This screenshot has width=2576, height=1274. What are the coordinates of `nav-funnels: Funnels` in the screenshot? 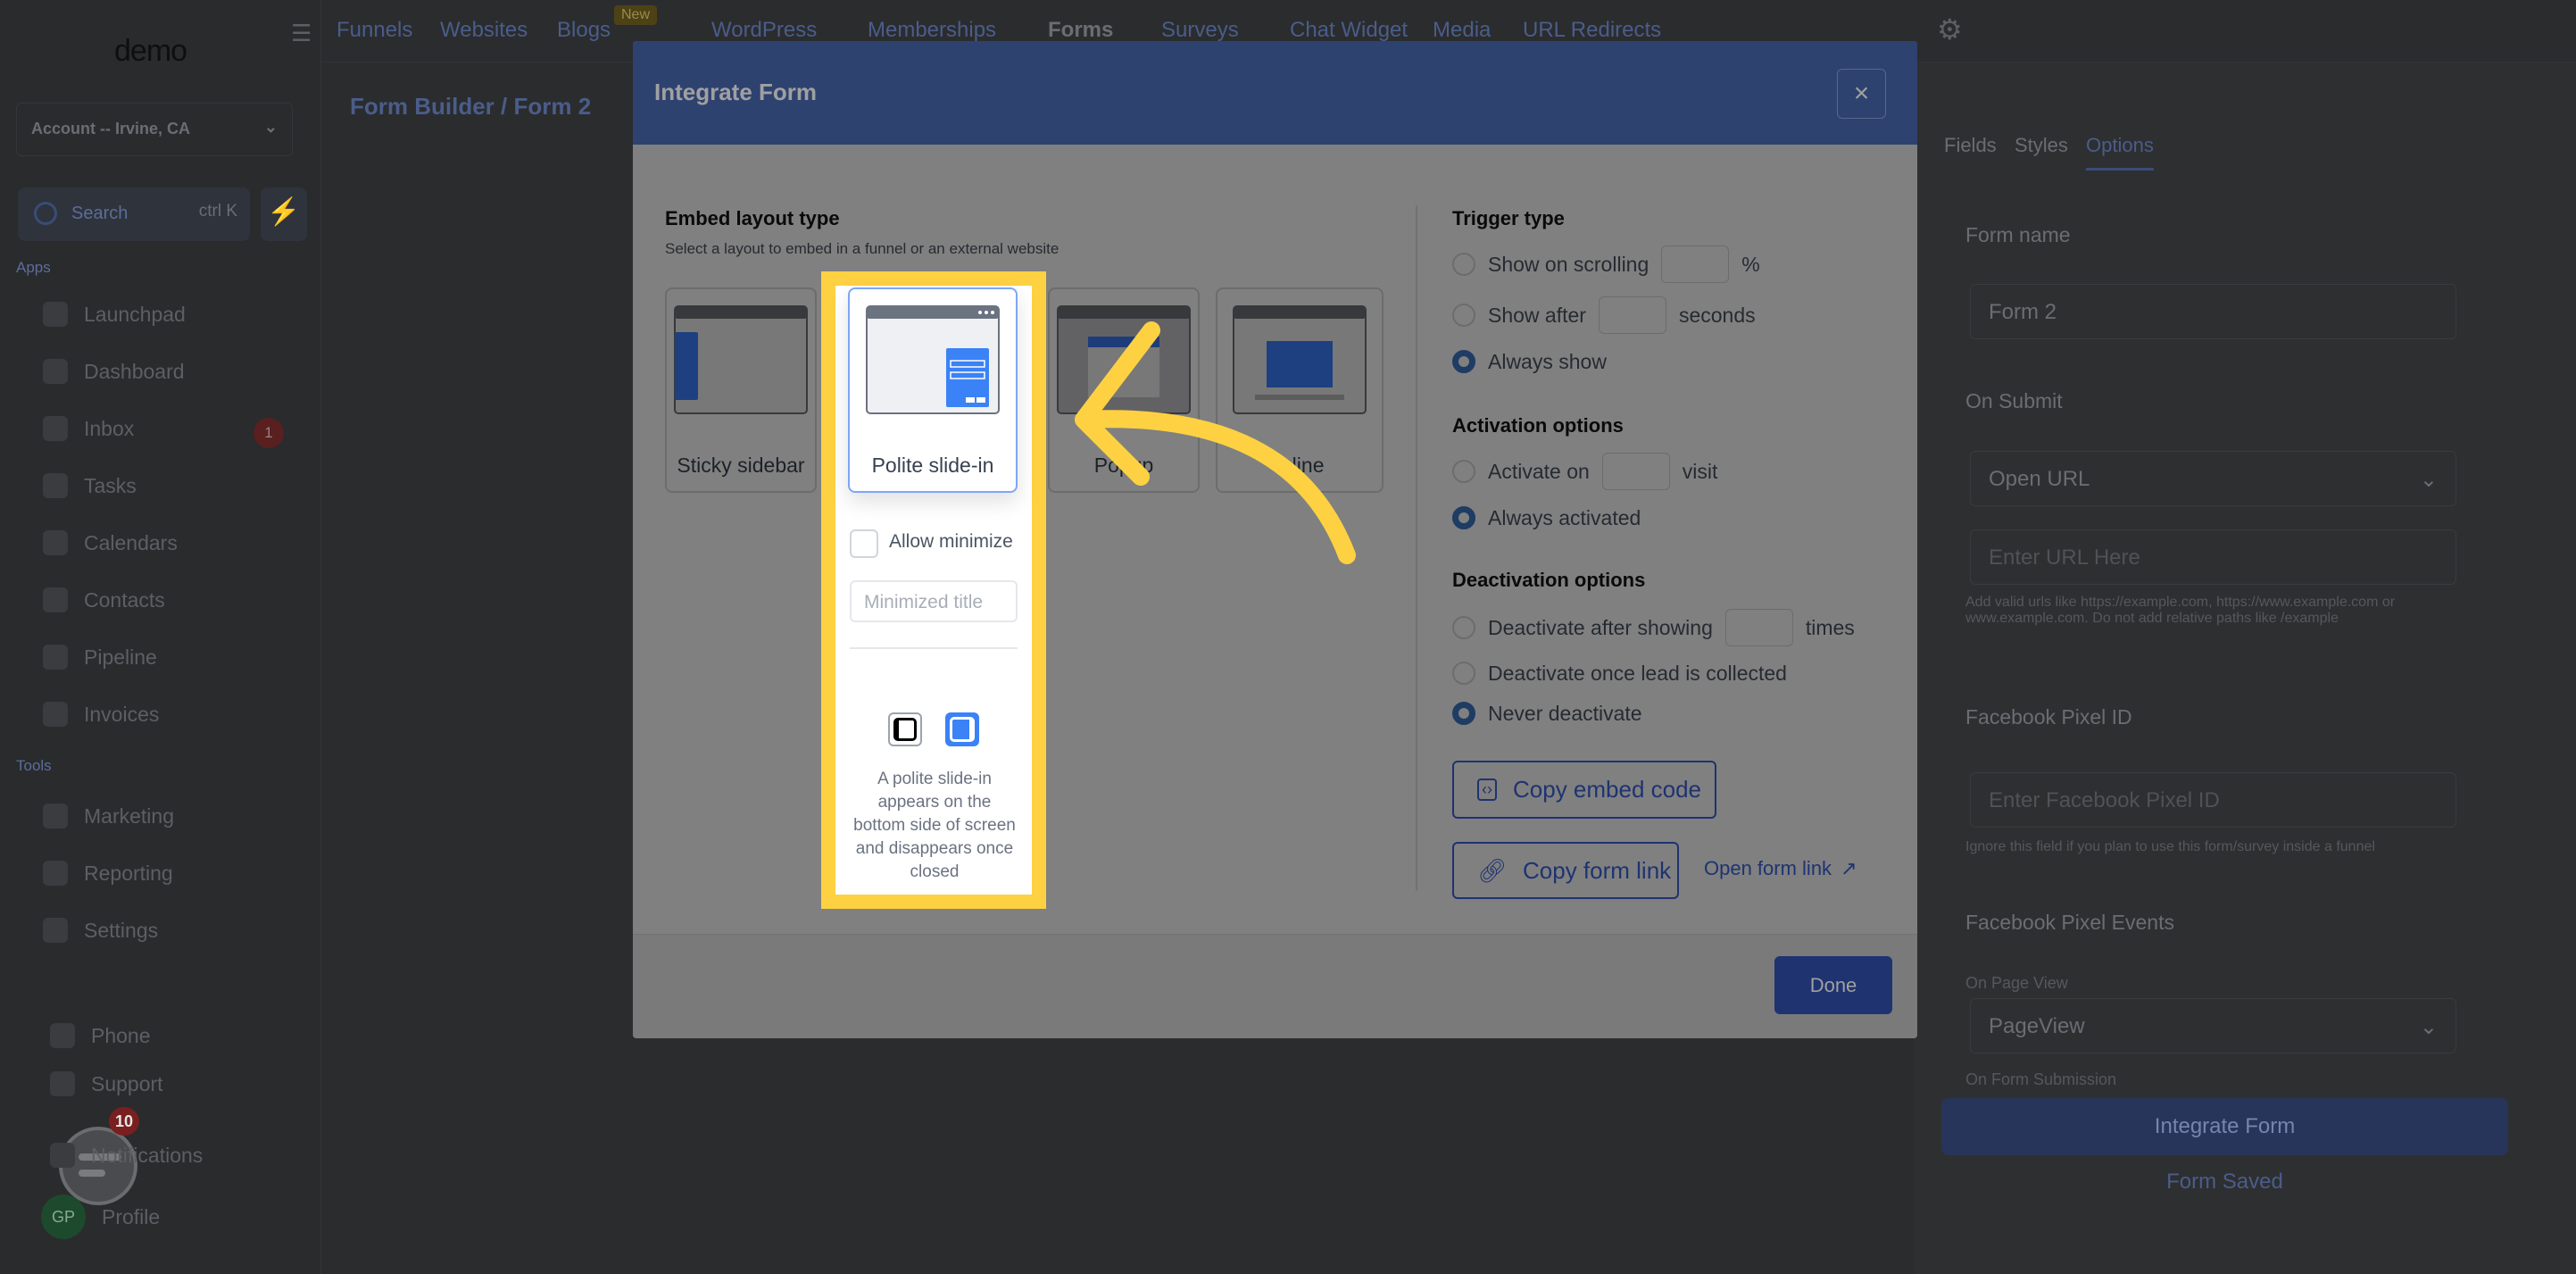 It's located at (375, 30).